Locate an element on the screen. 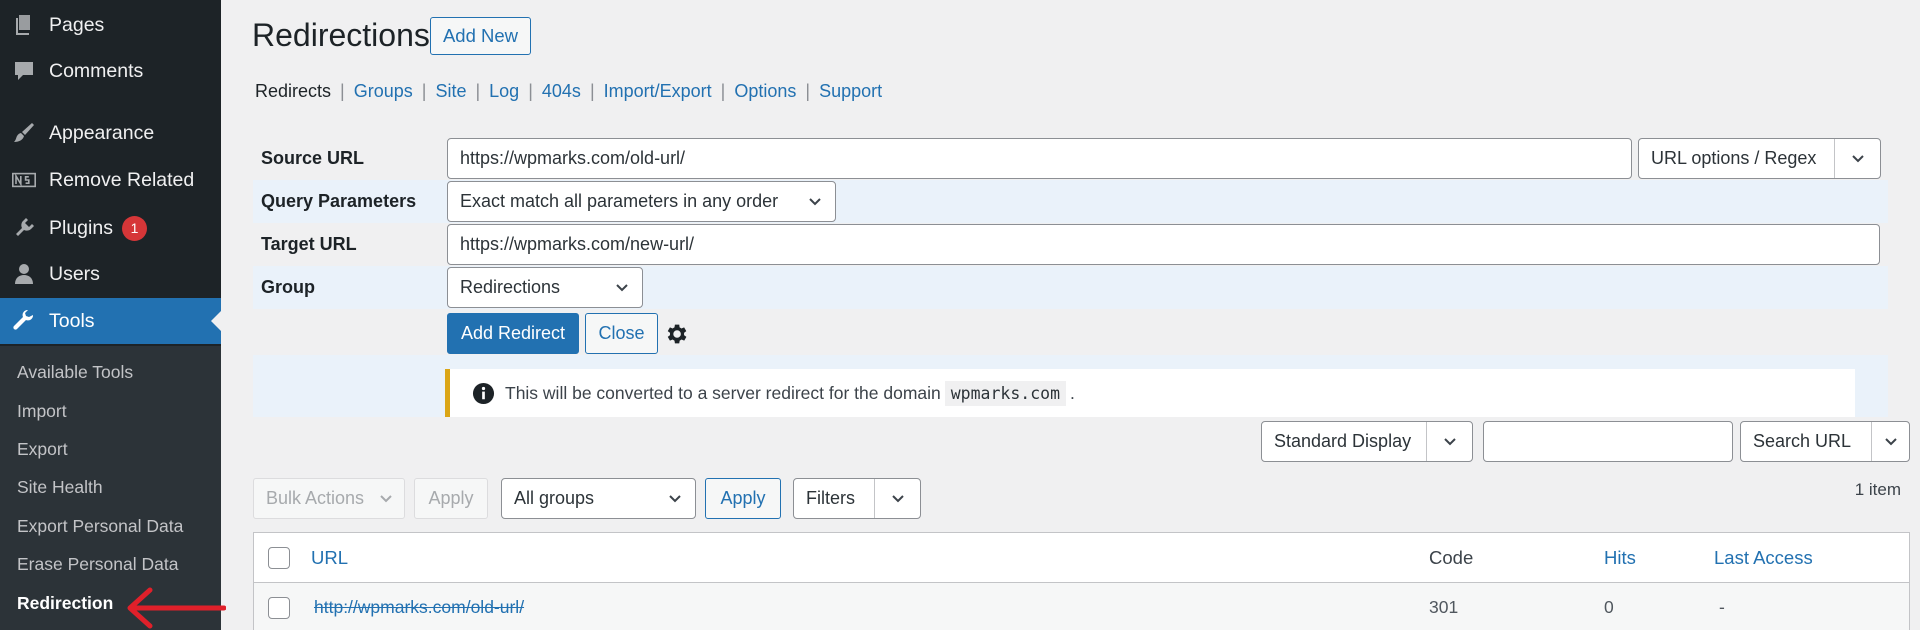 The height and width of the screenshot is (630, 1920). sidebar-item-pages: Pages is located at coordinates (110, 25).